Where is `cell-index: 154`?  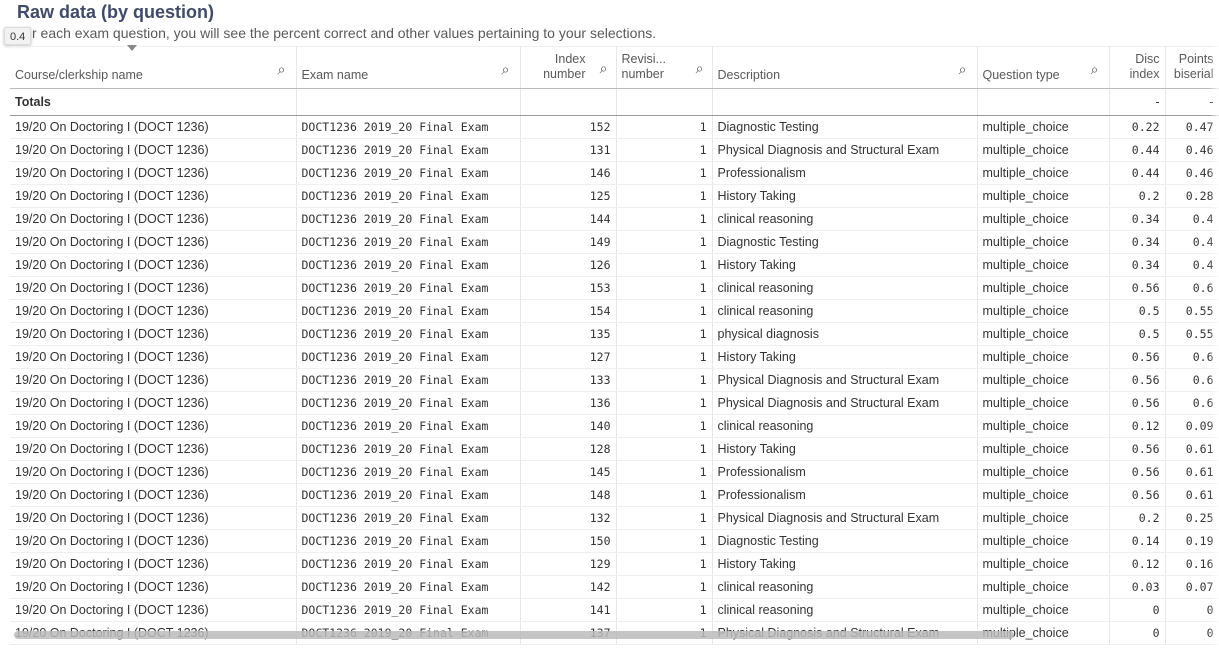
cell-index: 154 is located at coordinates (568, 311).